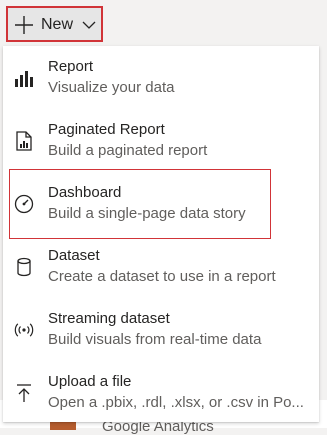 Image resolution: width=327 pixels, height=435 pixels. I want to click on paginated-report-icon, so click(24, 141).